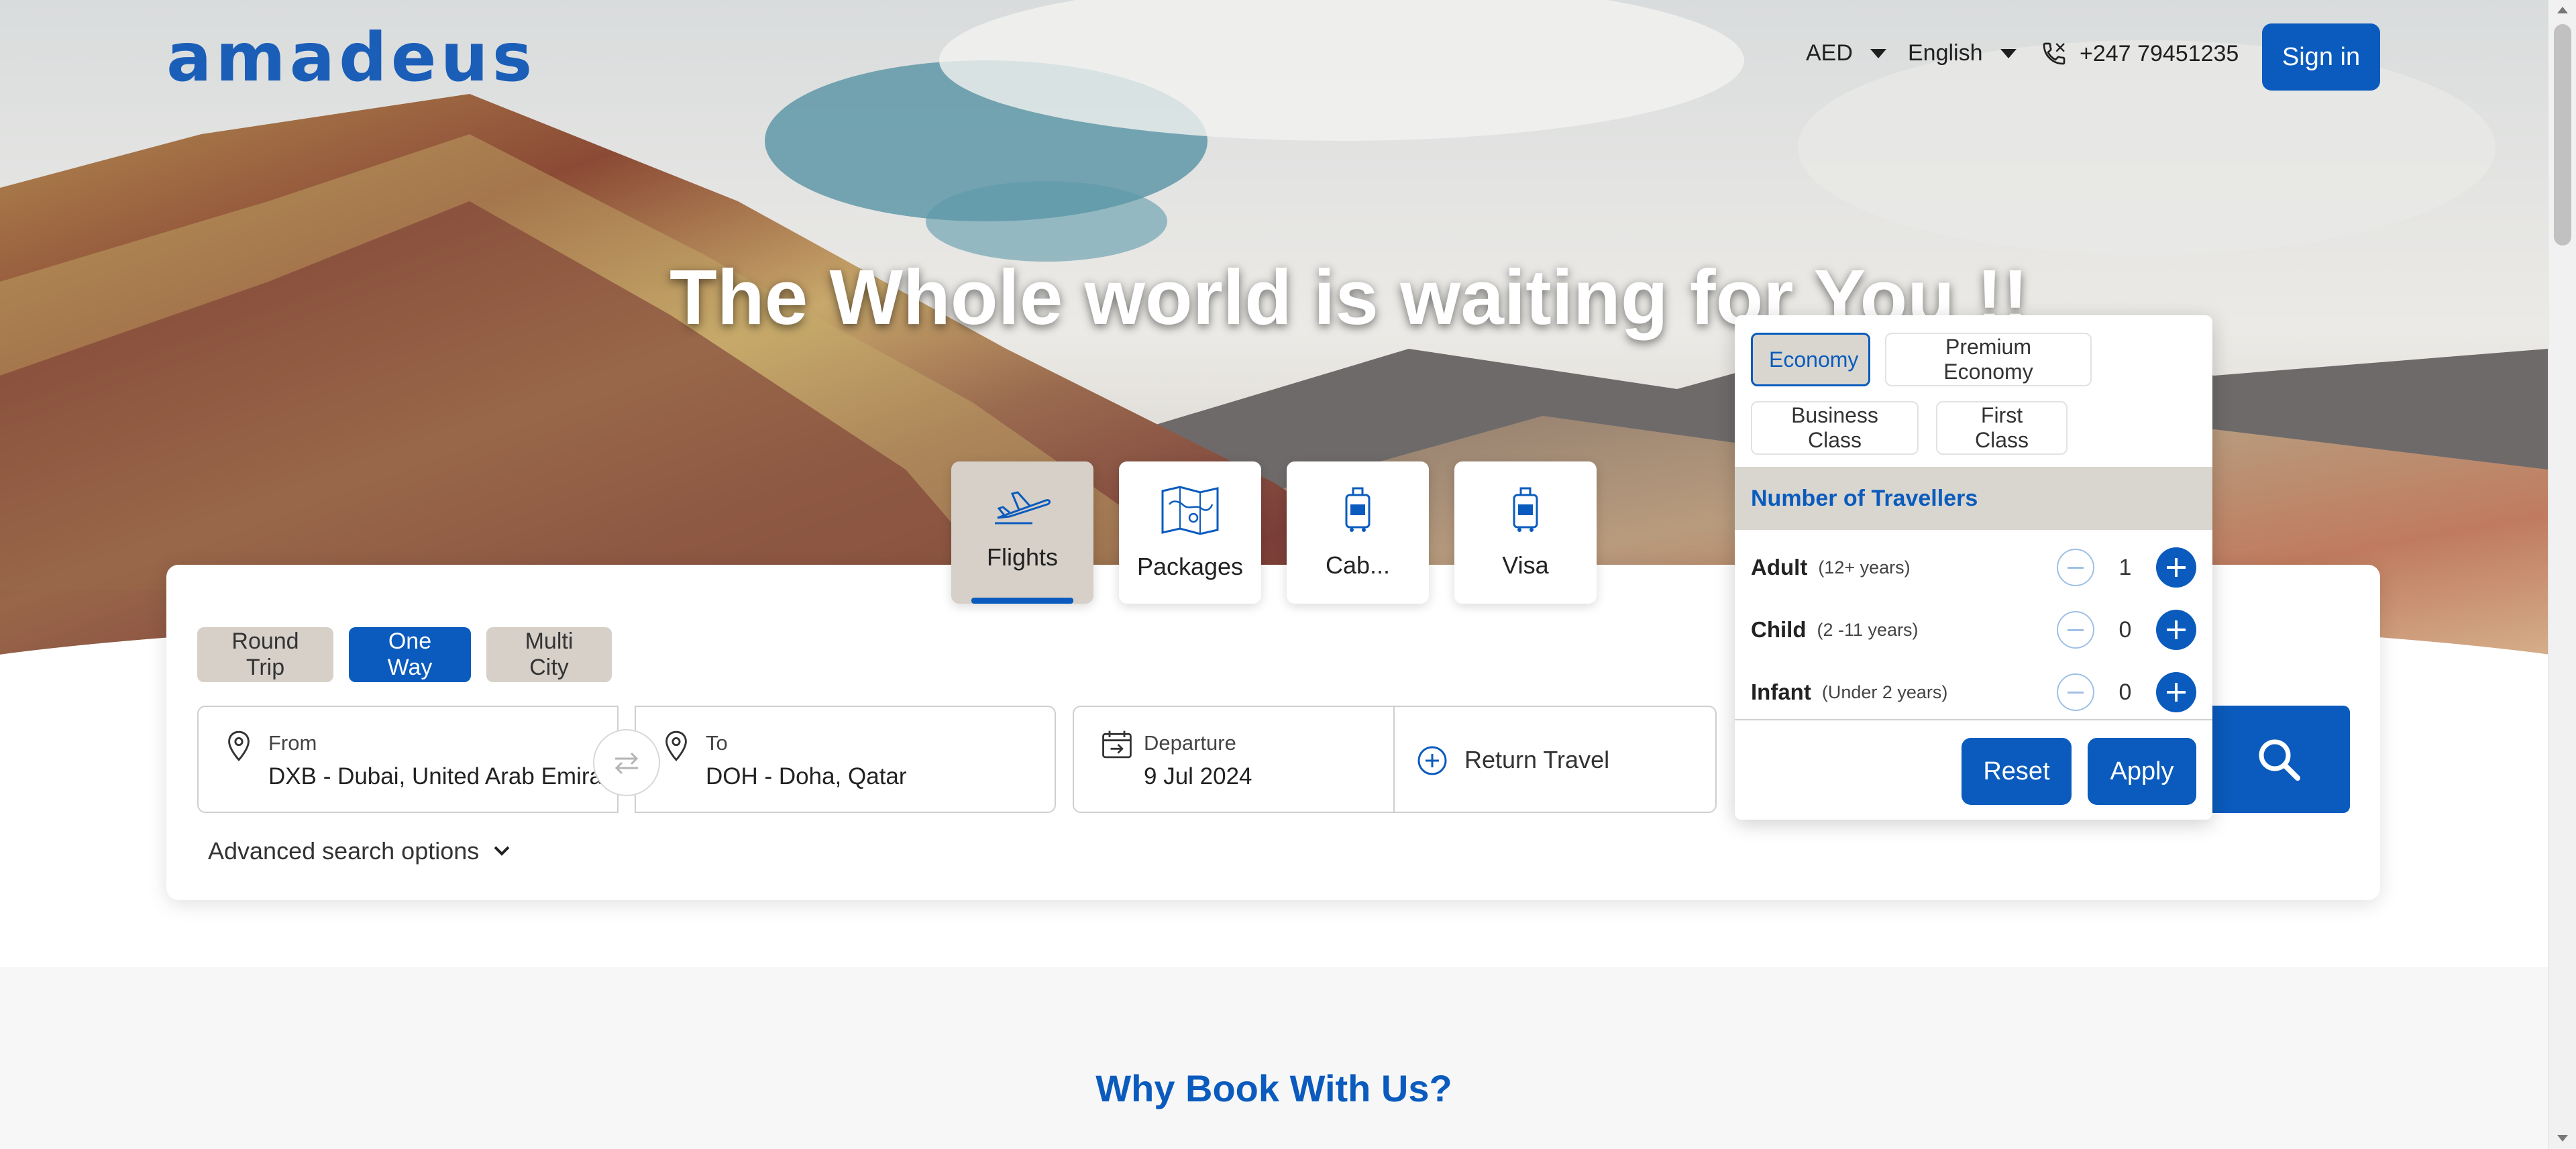  What do you see at coordinates (717, 743) in the screenshot?
I see `to-label: To` at bounding box center [717, 743].